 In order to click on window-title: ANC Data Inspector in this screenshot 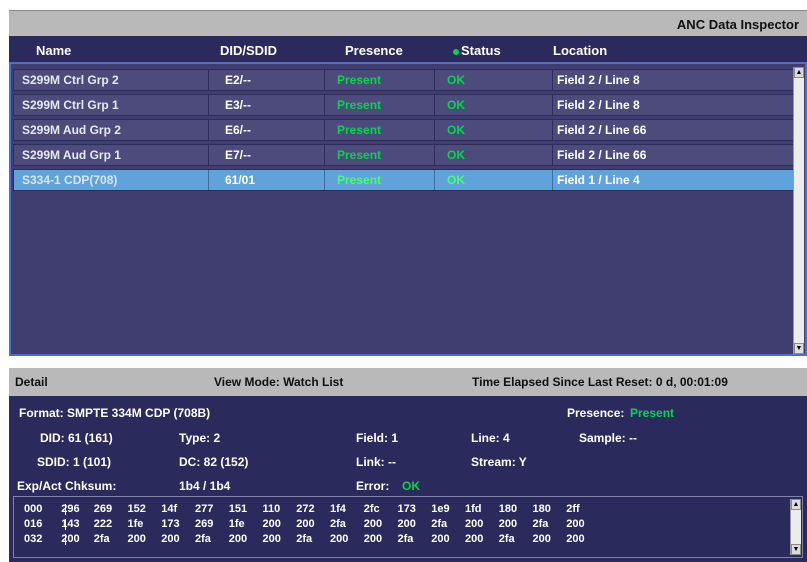, I will do `click(737, 24)`.